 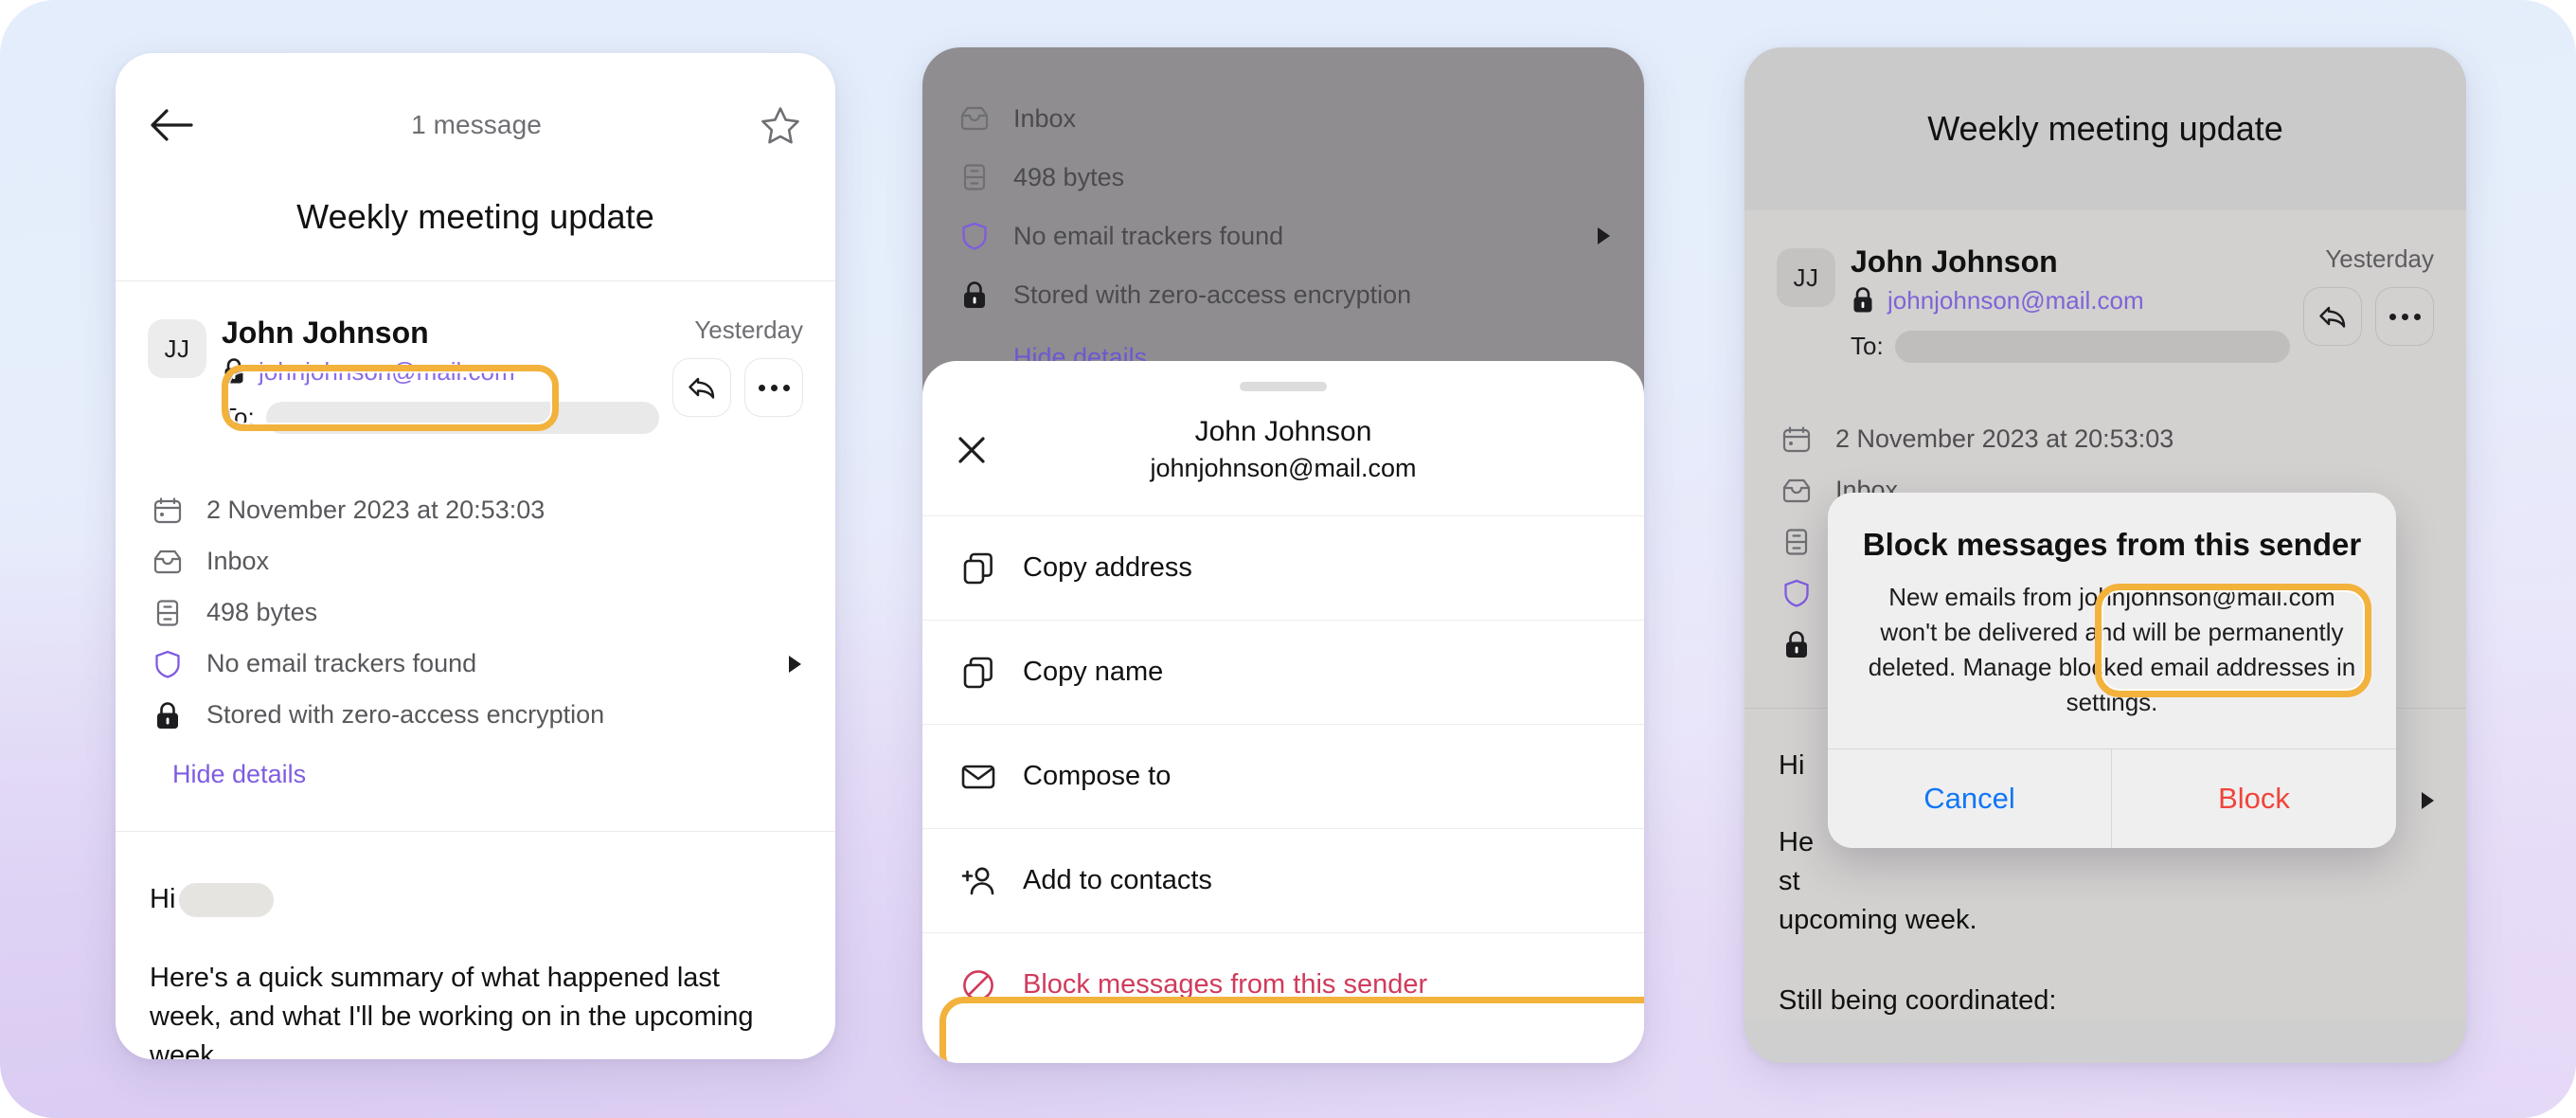 I want to click on menu-item: Add to contacts, so click(x=1283, y=880).